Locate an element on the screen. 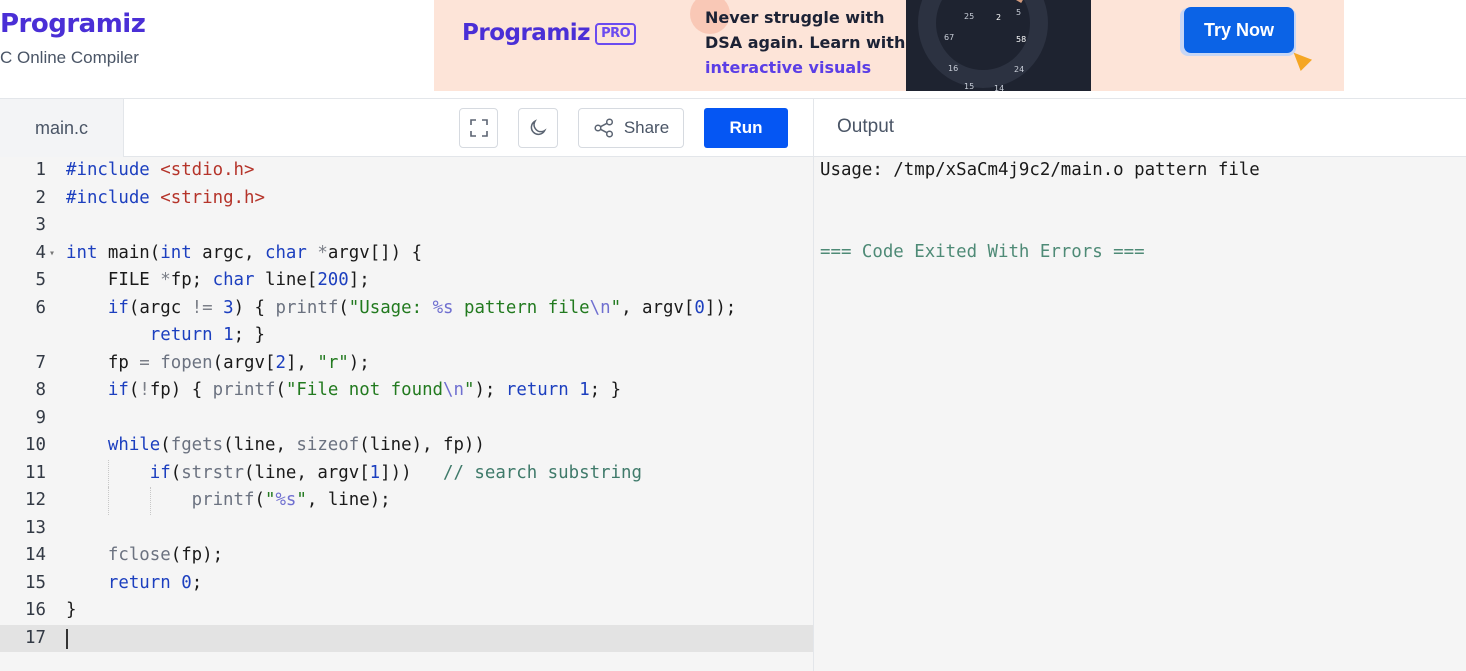 This screenshot has height=671, width=1466. share-button: Share is located at coordinates (631, 128).